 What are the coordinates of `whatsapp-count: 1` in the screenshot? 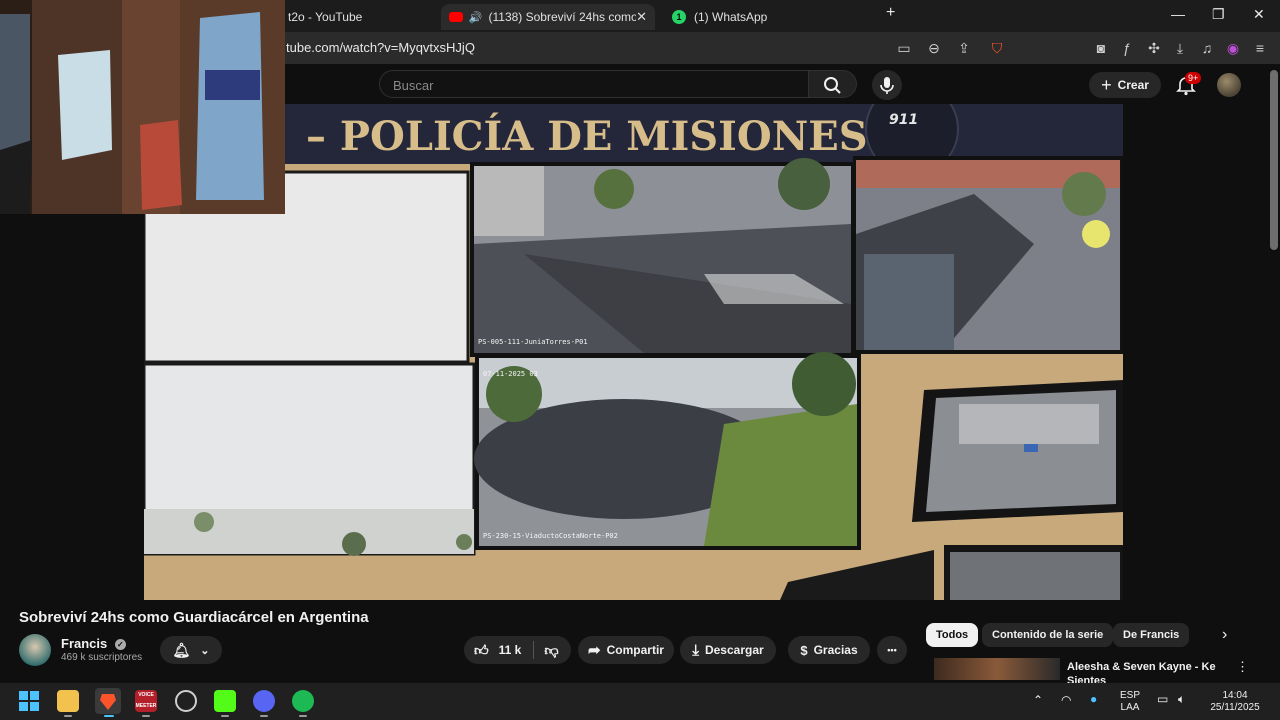 It's located at (679, 17).